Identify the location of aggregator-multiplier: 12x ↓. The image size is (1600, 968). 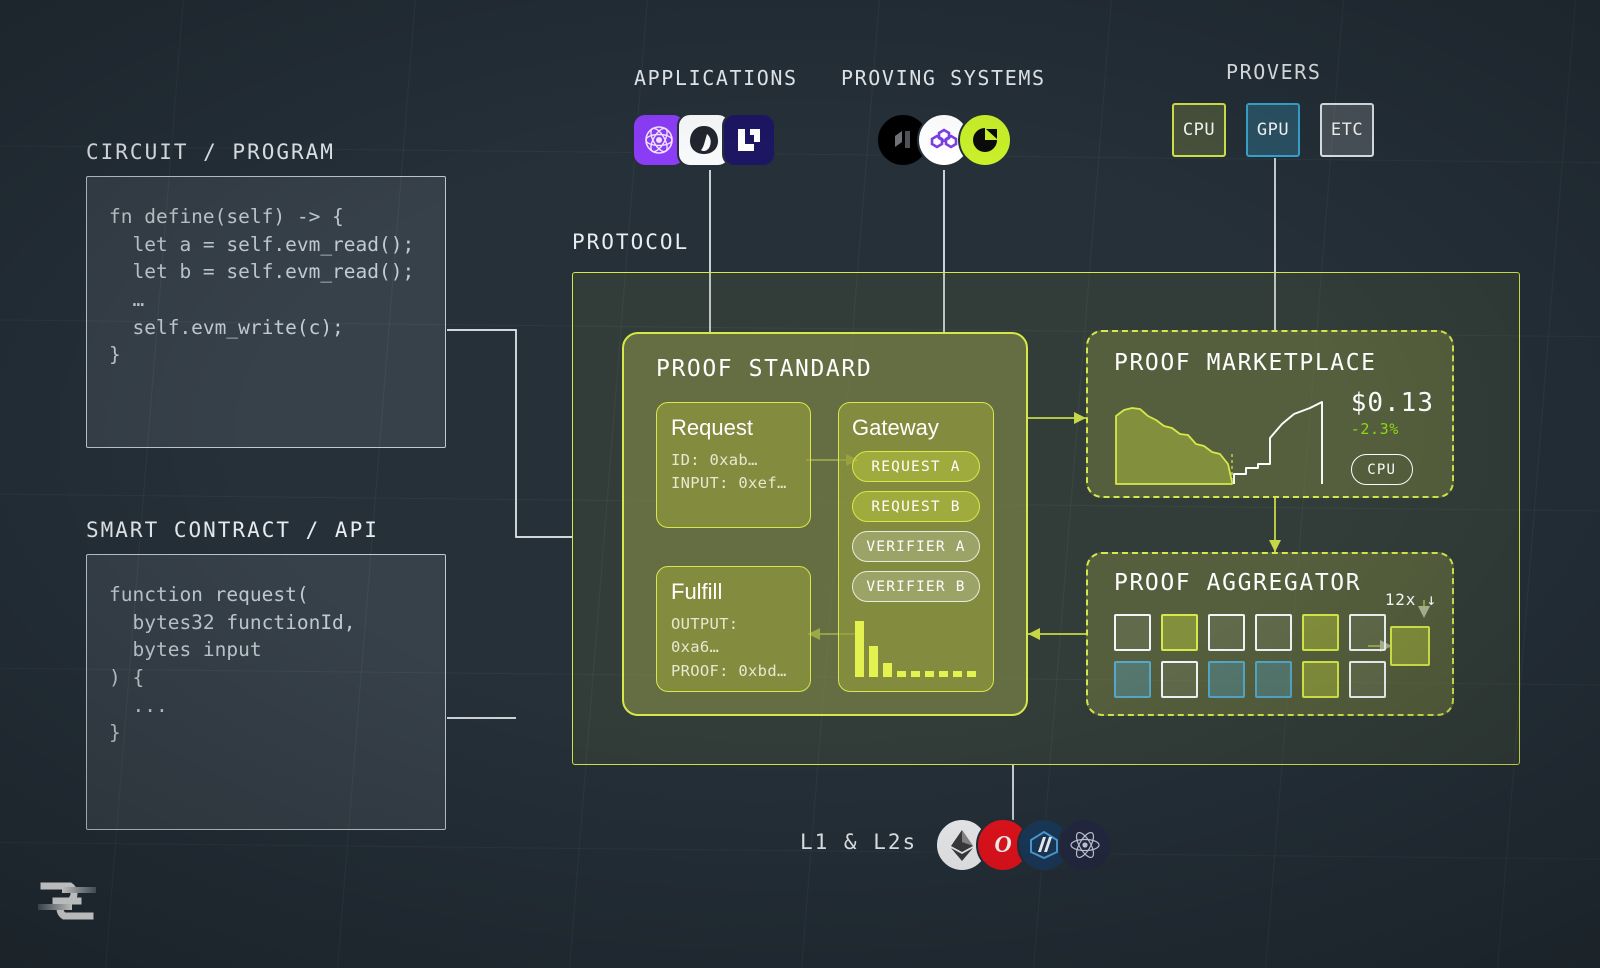
(1410, 599).